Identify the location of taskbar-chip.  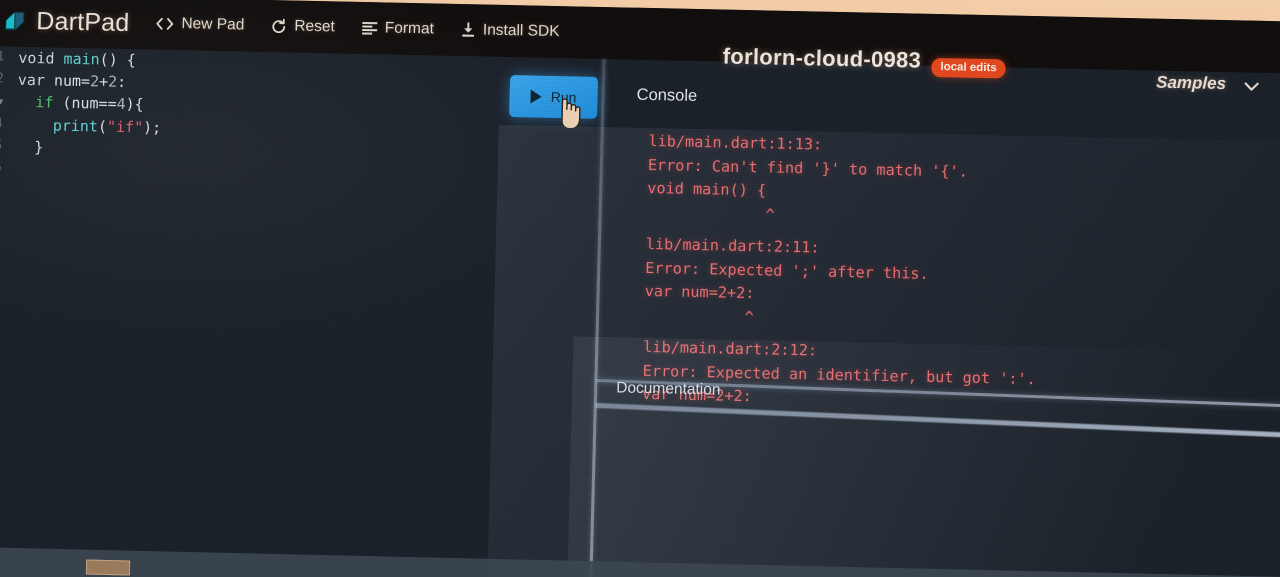
(108, 567).